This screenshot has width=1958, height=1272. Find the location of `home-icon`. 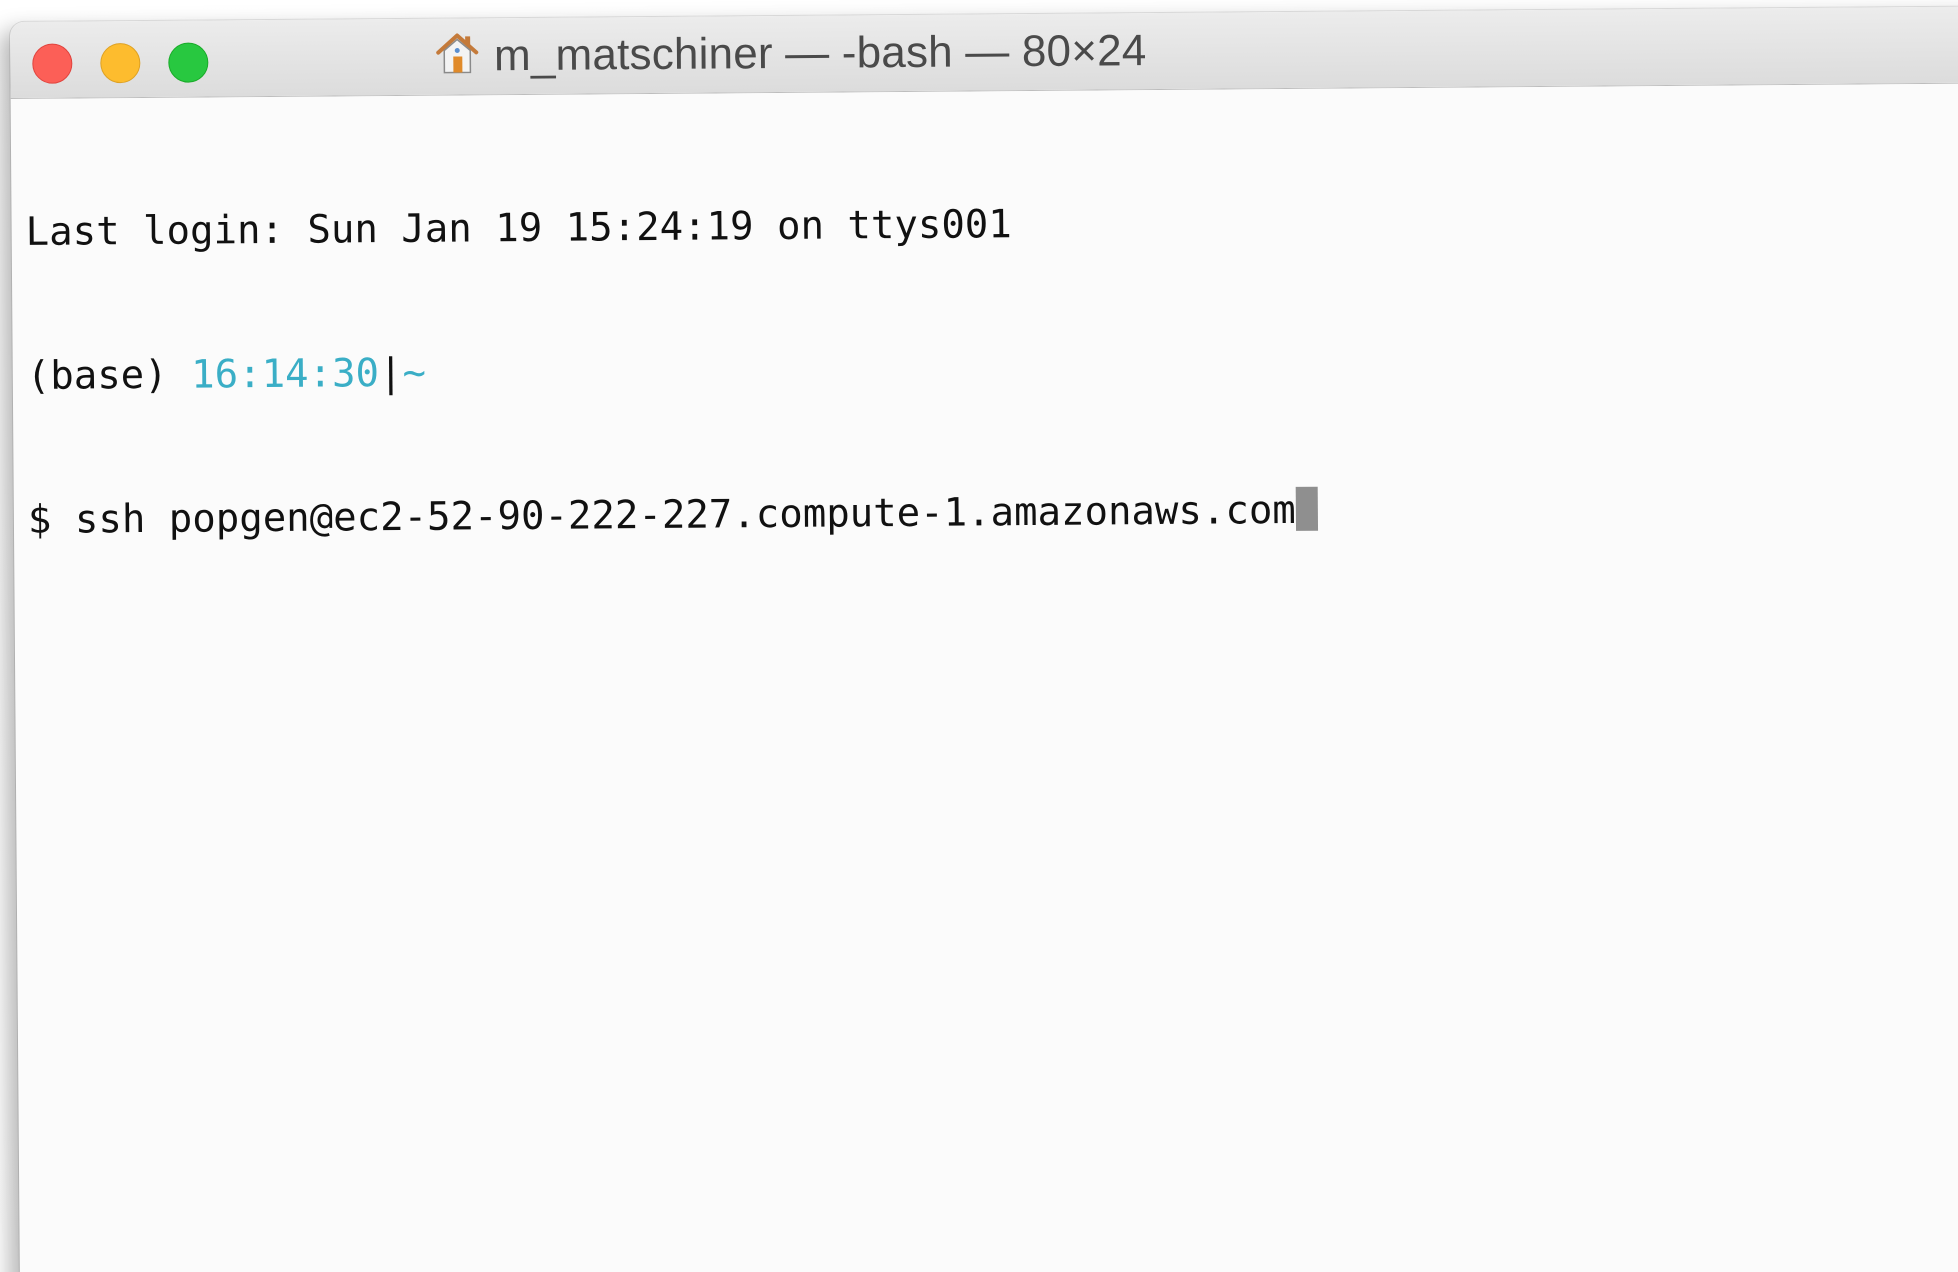

home-icon is located at coordinates (457, 53).